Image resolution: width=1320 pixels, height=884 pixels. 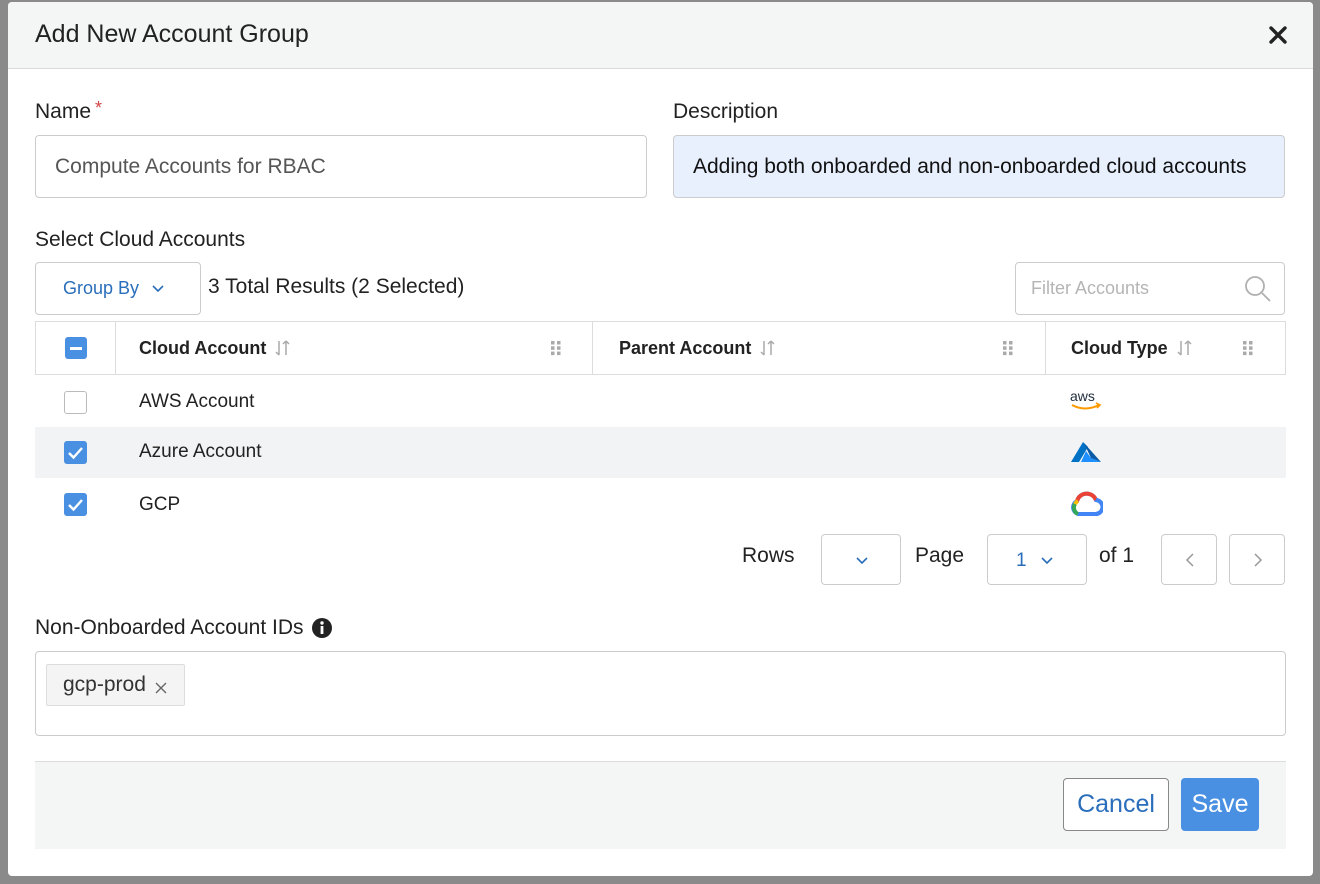 I want to click on account-id-tag: gcp-prod, so click(x=115, y=685).